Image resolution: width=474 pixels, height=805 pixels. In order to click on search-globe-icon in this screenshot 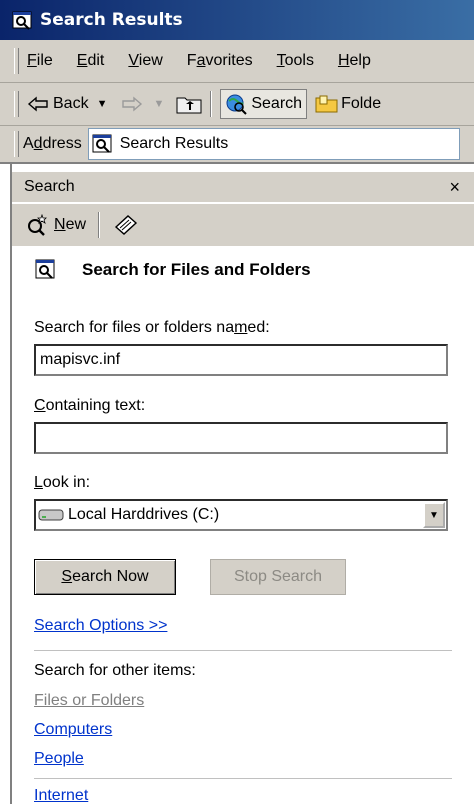, I will do `click(237, 104)`.